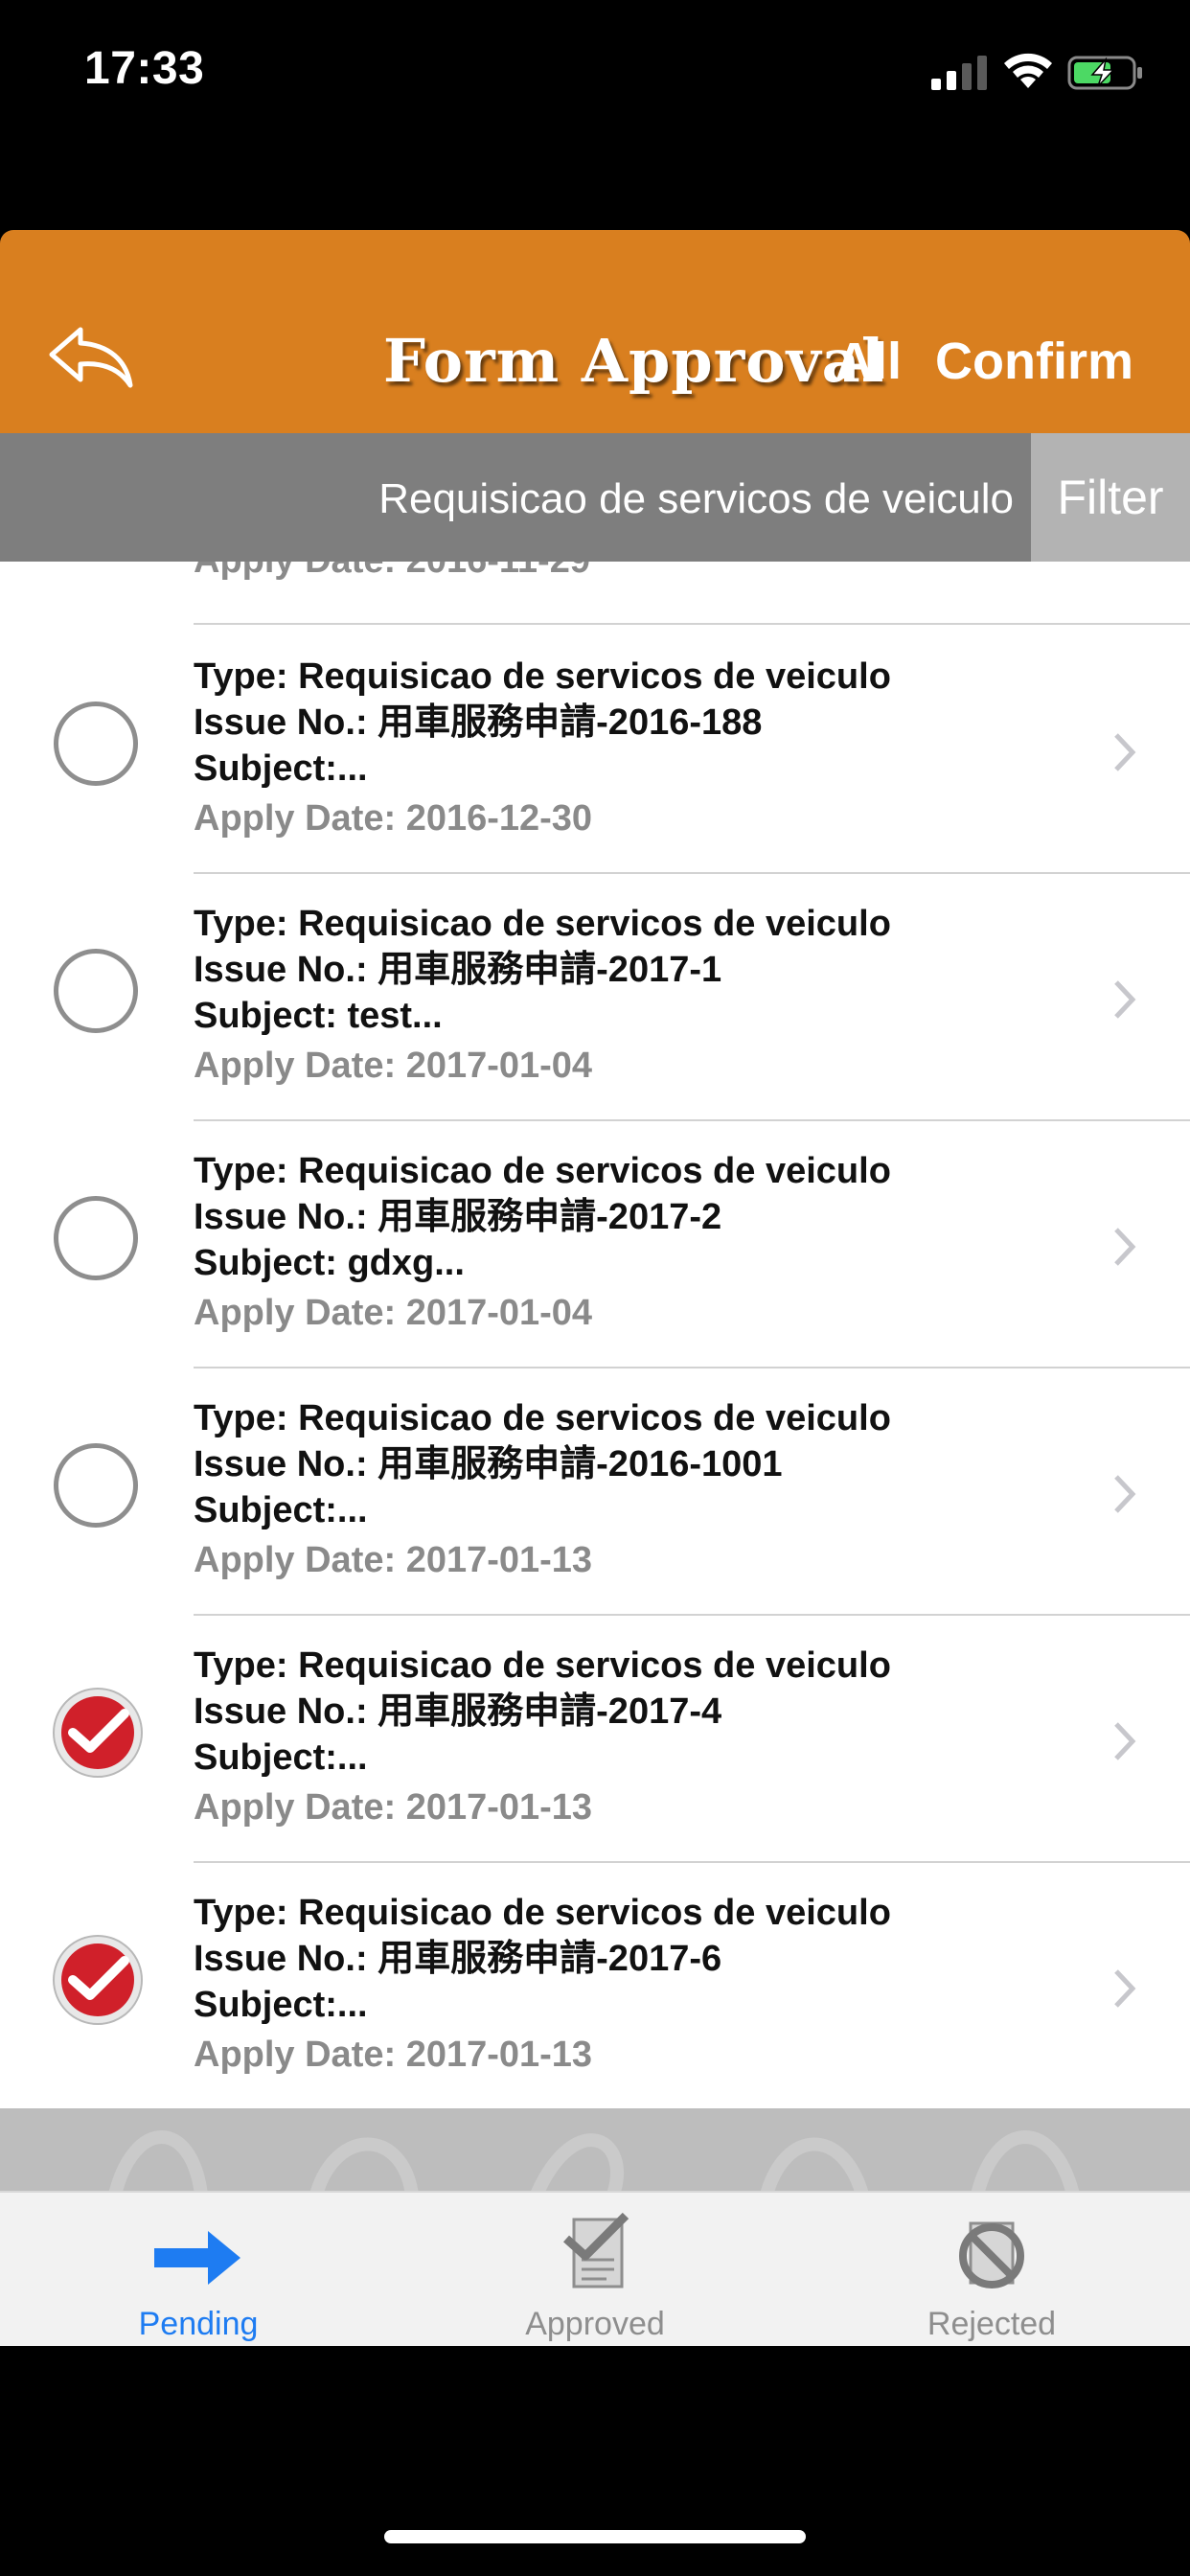 Image resolution: width=1190 pixels, height=2576 pixels. Describe the element at coordinates (595, 2324) in the screenshot. I see `tab-label: Approved` at that location.